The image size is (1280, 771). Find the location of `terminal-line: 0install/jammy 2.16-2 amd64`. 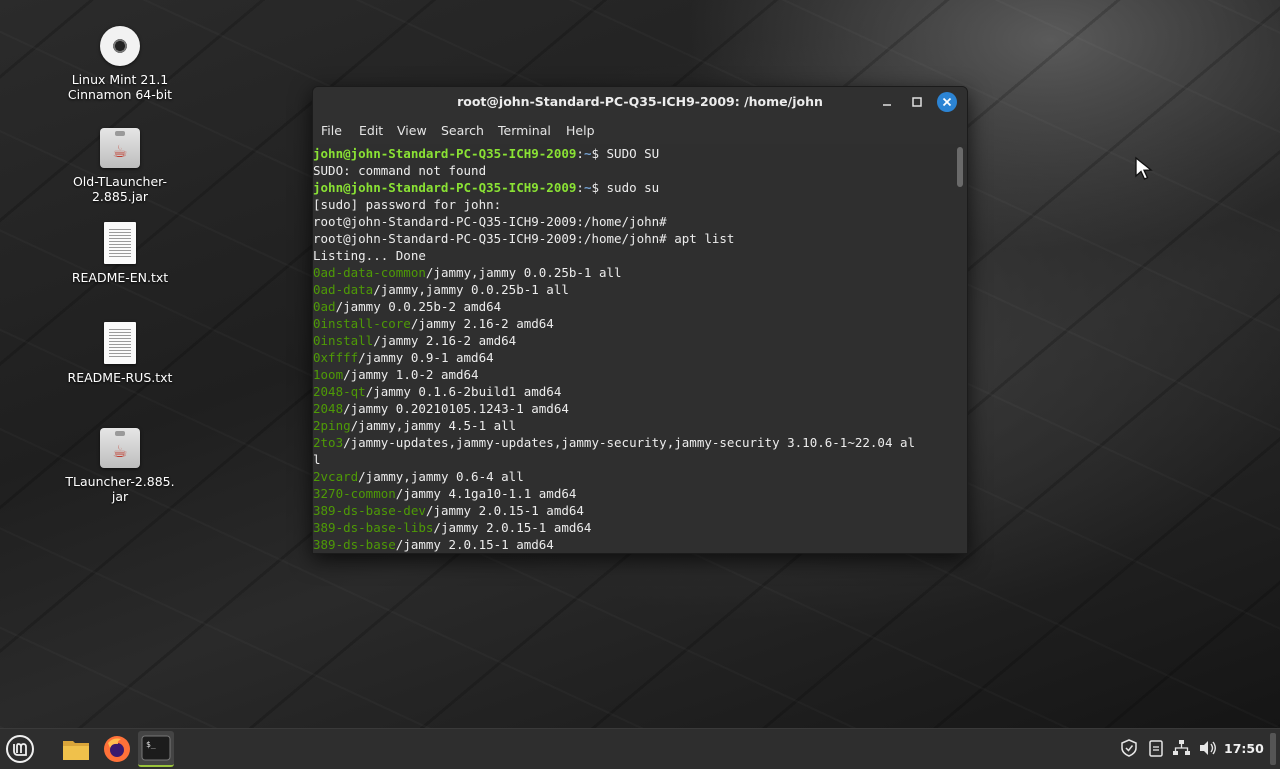

terminal-line: 0install/jammy 2.16-2 amd64 is located at coordinates (635, 340).